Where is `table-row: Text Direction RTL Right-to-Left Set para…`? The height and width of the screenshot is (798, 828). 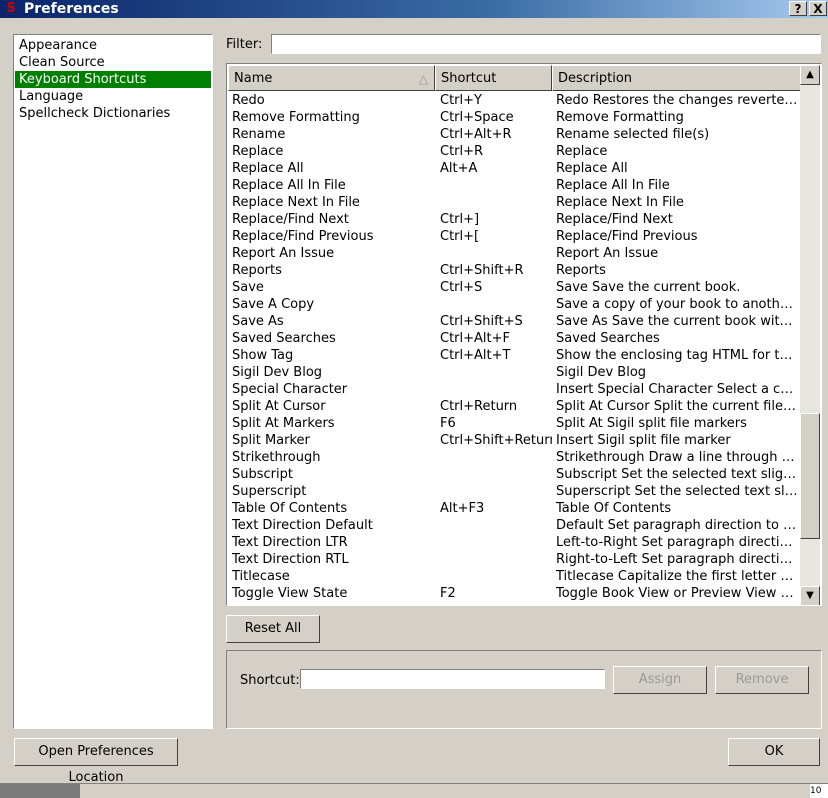 table-row: Text Direction RTL Right-to-Left Set para… is located at coordinates (514, 559).